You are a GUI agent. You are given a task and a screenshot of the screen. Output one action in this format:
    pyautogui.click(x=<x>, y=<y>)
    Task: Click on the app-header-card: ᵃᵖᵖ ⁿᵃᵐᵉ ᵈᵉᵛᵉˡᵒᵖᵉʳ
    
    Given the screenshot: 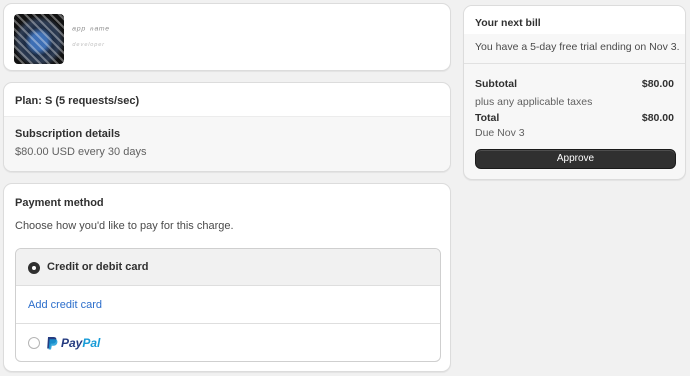 What is the action you would take?
    pyautogui.click(x=227, y=37)
    